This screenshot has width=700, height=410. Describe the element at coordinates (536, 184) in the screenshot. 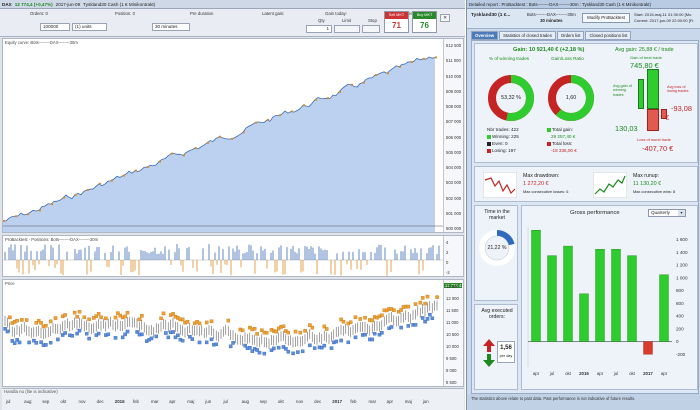

I see `drawdown-value: 1 272,20 €` at that location.